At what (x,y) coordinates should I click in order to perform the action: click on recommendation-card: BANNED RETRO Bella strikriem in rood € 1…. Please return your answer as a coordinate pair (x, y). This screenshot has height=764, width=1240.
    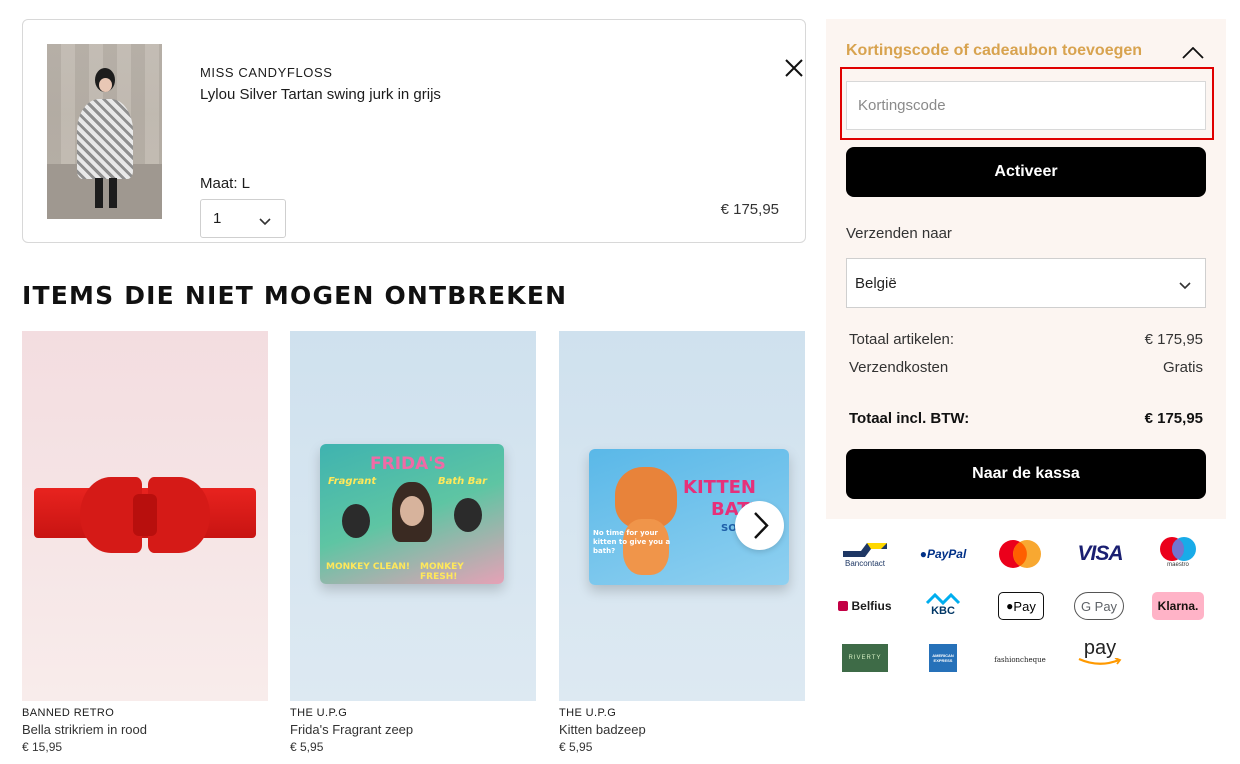
    Looking at the image, I should click on (145, 542).